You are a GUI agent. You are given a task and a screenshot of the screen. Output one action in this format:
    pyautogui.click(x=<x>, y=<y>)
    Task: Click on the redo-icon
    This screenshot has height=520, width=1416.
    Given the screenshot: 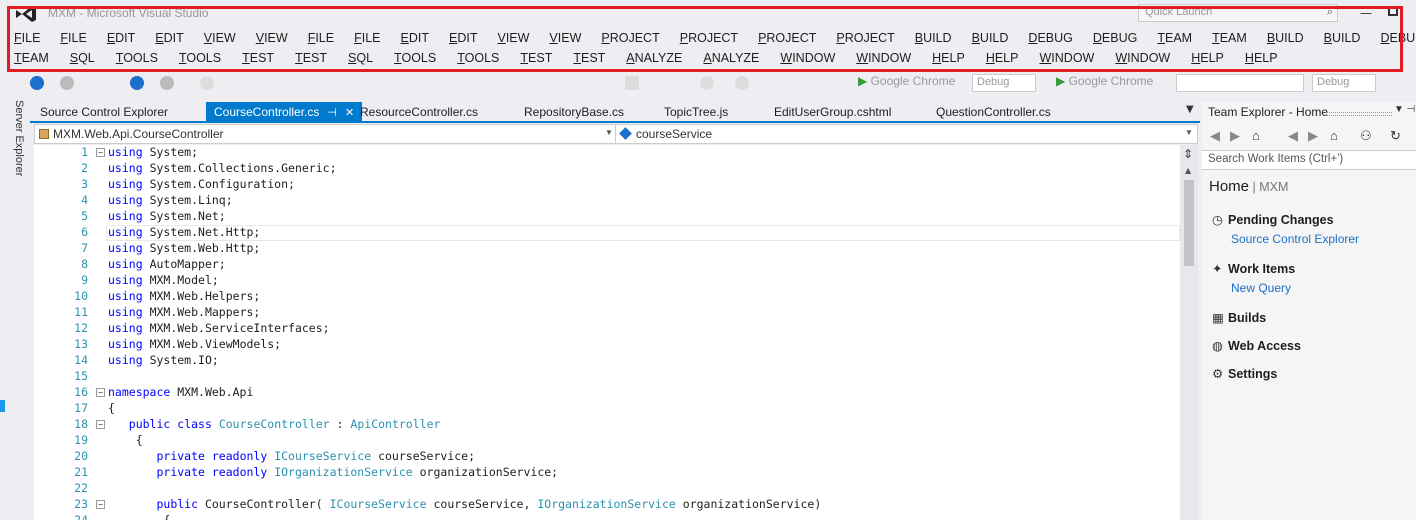 What is the action you would take?
    pyautogui.click(x=742, y=83)
    